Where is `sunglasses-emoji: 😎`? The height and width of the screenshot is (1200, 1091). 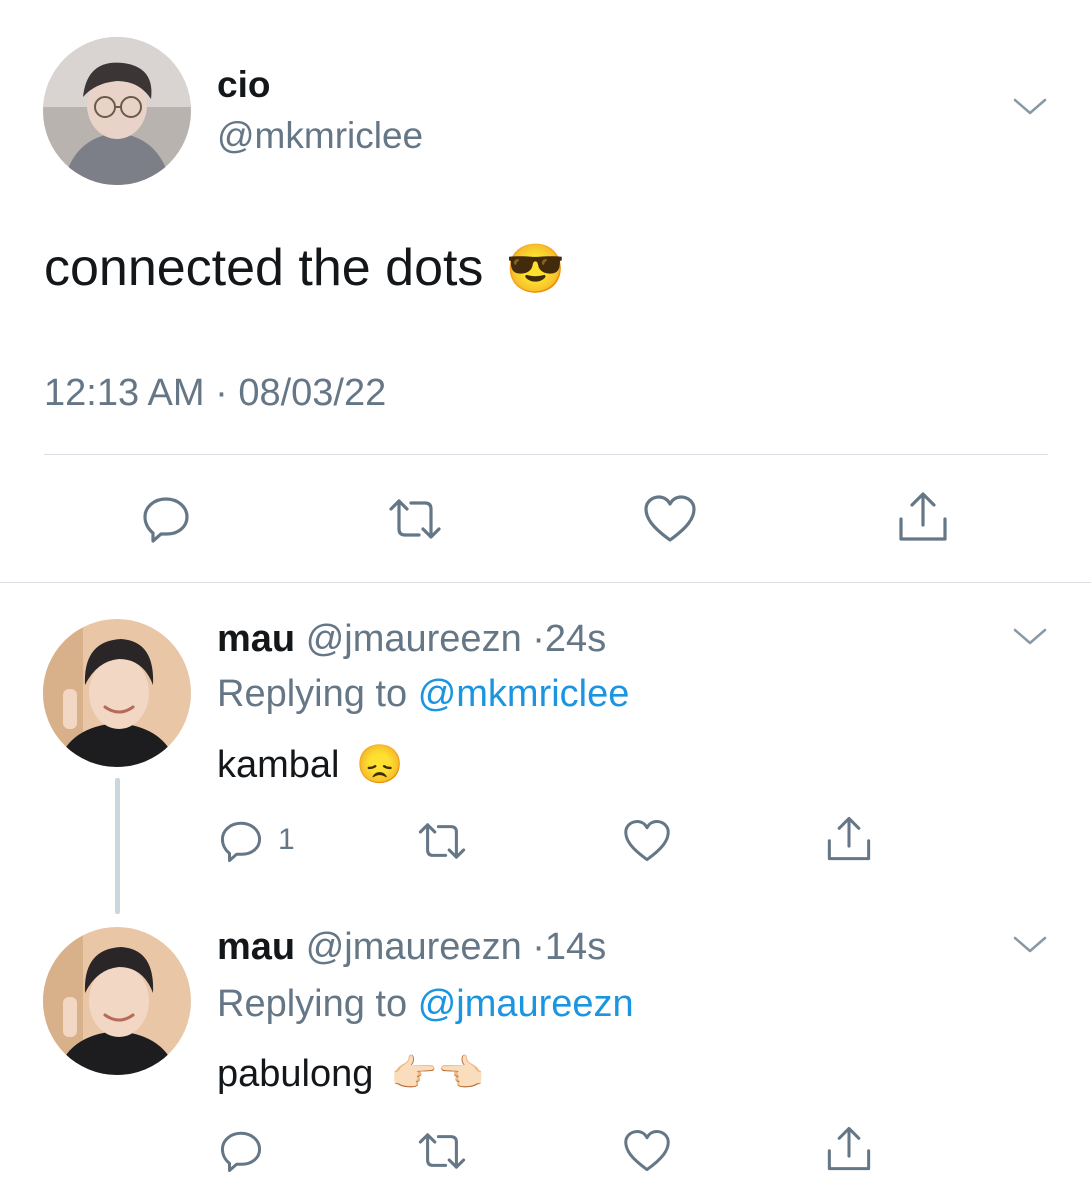
sunglasses-emoji: 😎 is located at coordinates (535, 269).